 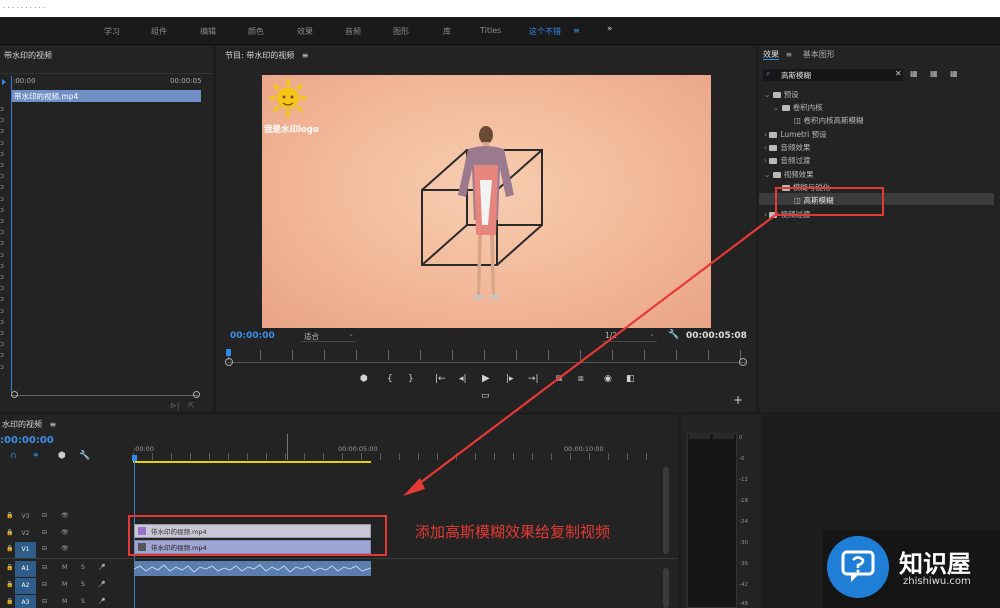 What do you see at coordinates (741, 438) in the screenshot?
I see `meter-level-0: 0` at bounding box center [741, 438].